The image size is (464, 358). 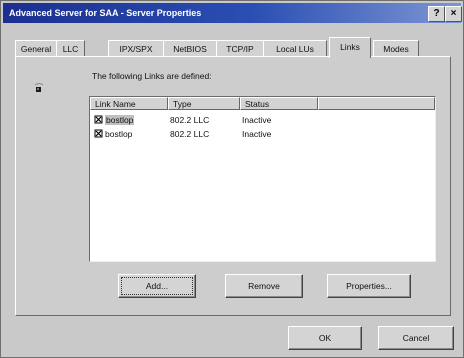 What do you see at coordinates (136, 48) in the screenshot?
I see `tab-ipx-spx: IPX/SPX` at bounding box center [136, 48].